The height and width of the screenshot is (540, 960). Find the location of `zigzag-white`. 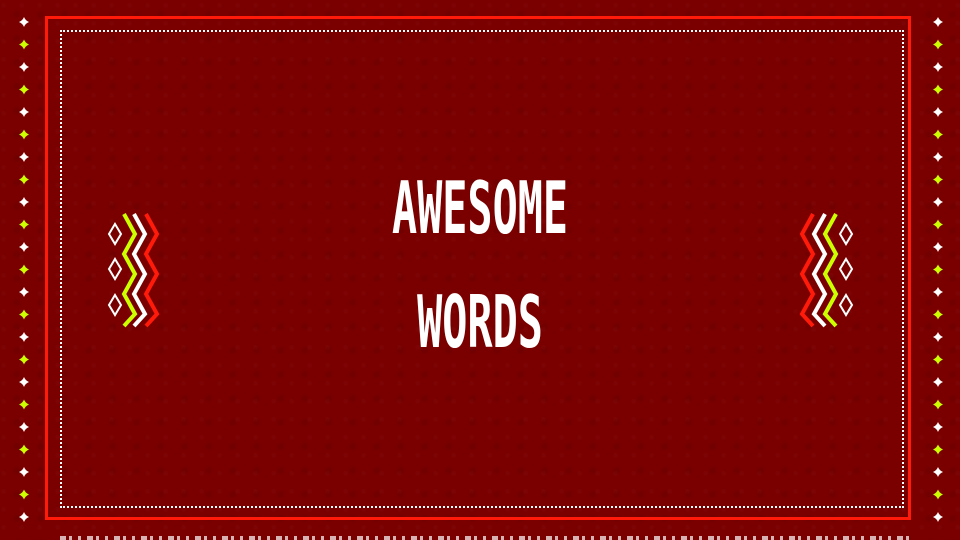

zigzag-white is located at coordinates (819, 270).